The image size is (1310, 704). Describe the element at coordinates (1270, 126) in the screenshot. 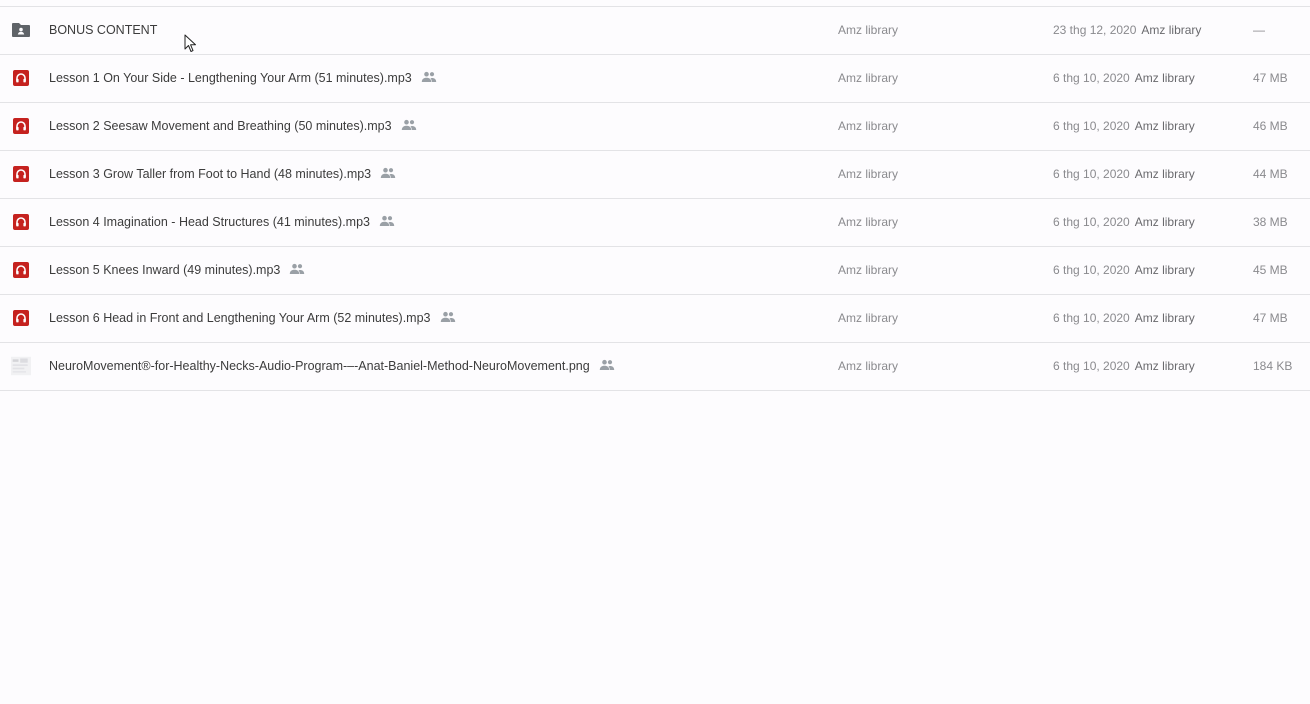

I see `file-size: 46 MB` at that location.